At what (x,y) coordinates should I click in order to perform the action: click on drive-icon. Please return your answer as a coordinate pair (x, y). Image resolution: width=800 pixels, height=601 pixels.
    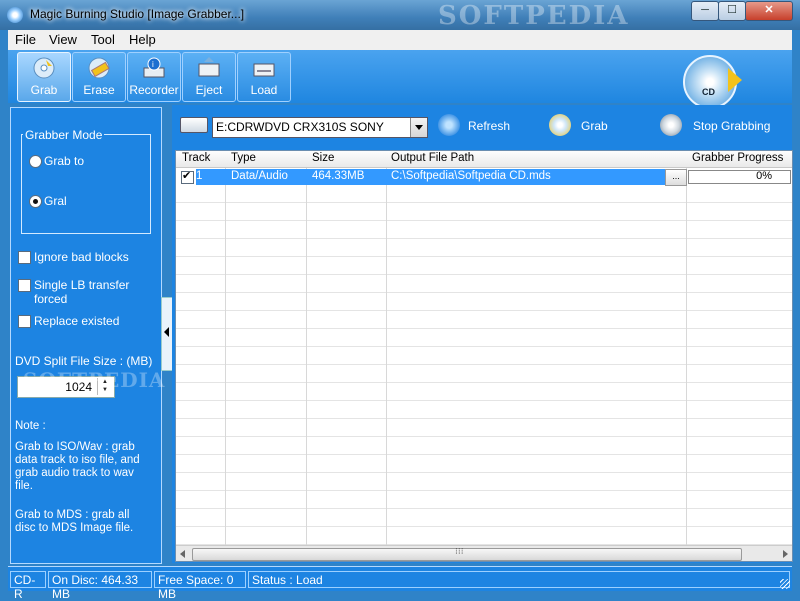
    Looking at the image, I should click on (194, 125).